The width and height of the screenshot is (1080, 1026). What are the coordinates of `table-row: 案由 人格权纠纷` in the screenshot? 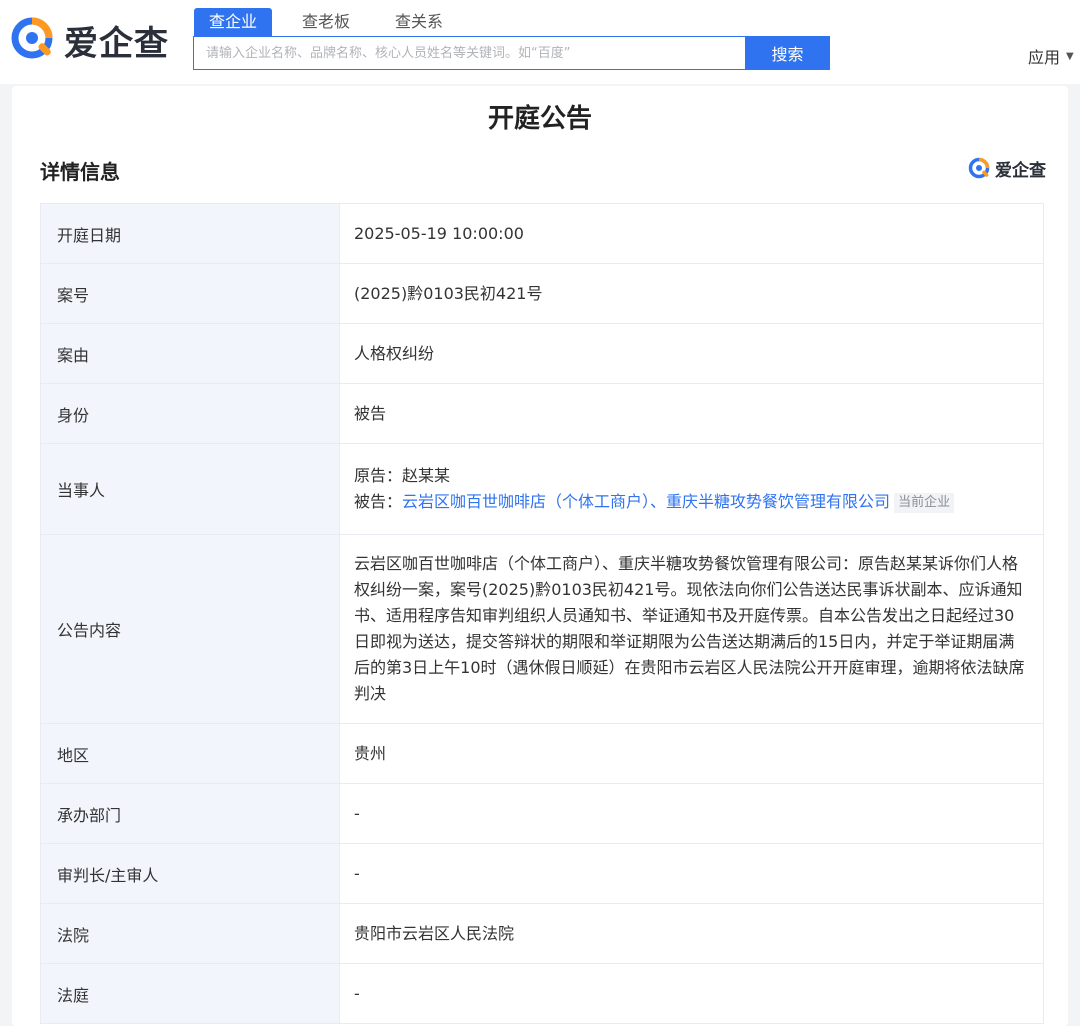 It's located at (542, 353).